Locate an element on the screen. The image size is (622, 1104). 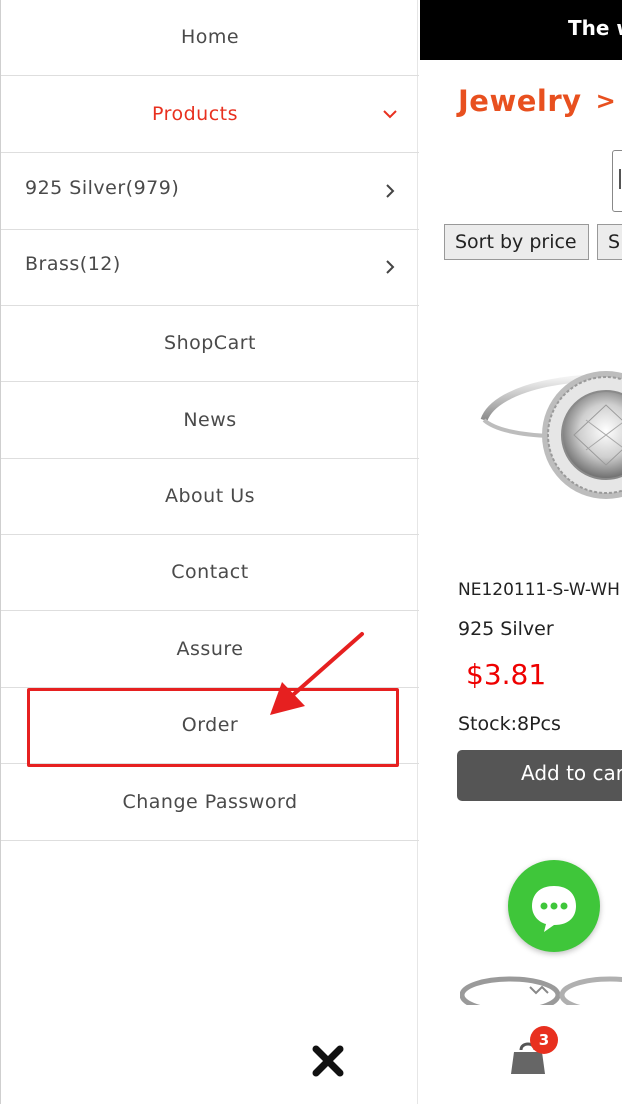
menu-item-products: Products is located at coordinates (210, 115).